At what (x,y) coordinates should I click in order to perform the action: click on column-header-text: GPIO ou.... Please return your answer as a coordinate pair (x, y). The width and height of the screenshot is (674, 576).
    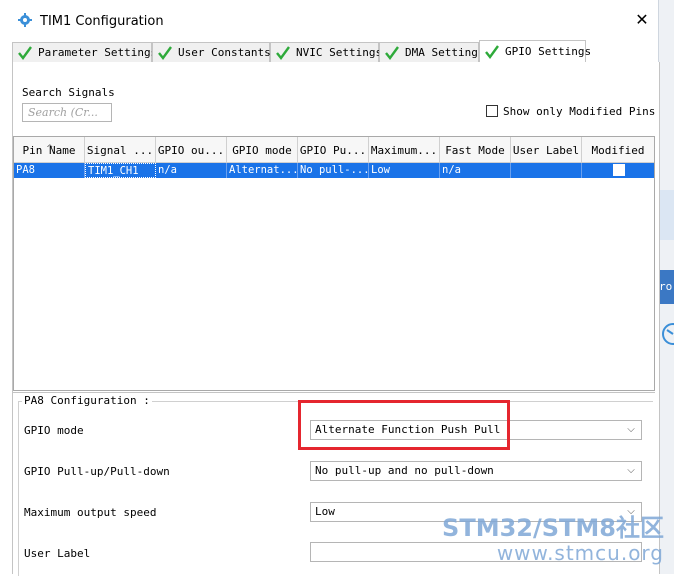
    Looking at the image, I should click on (191, 150).